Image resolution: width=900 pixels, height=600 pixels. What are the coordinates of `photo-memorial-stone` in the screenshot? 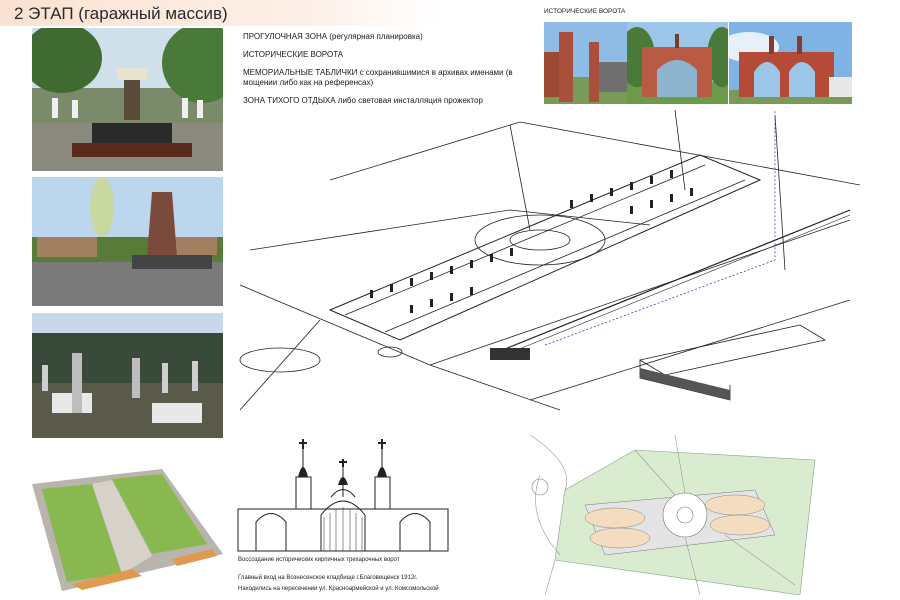 It's located at (127, 241).